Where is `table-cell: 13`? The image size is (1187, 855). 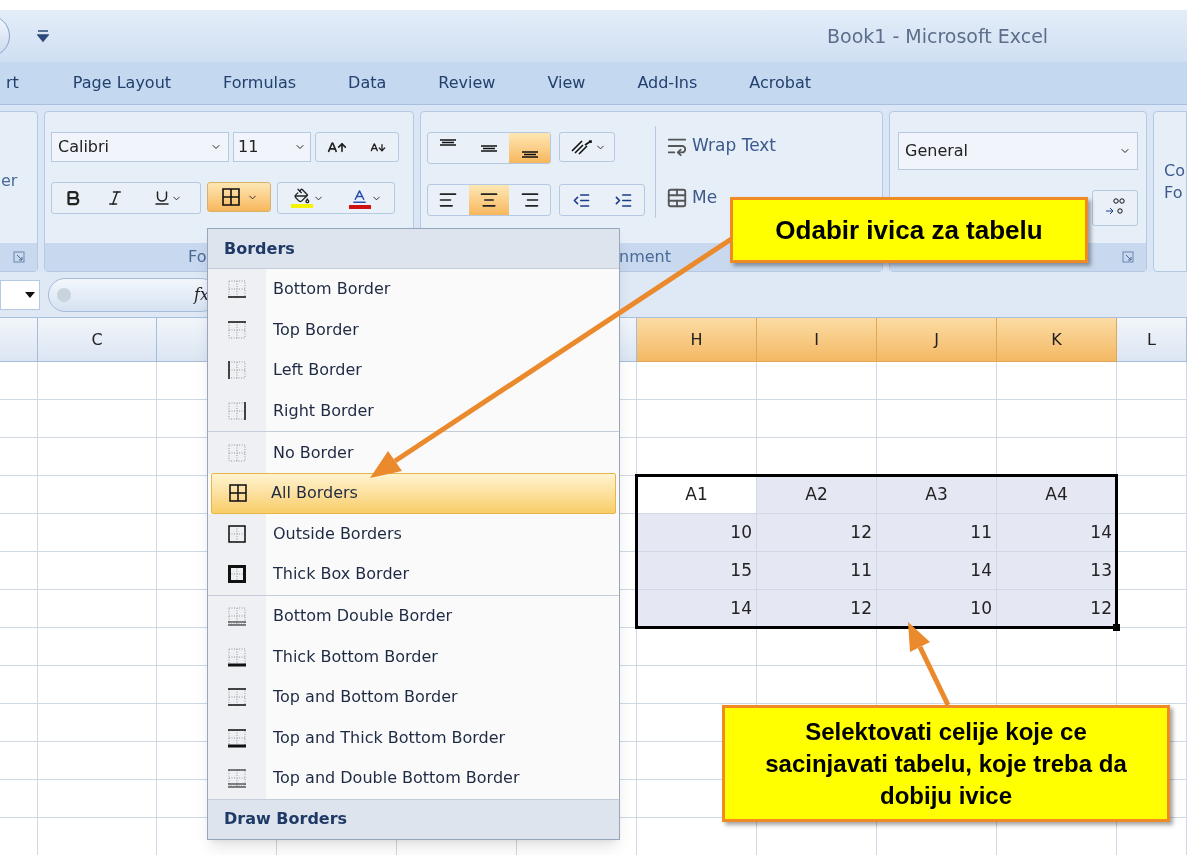
table-cell: 13 is located at coordinates (1057, 571).